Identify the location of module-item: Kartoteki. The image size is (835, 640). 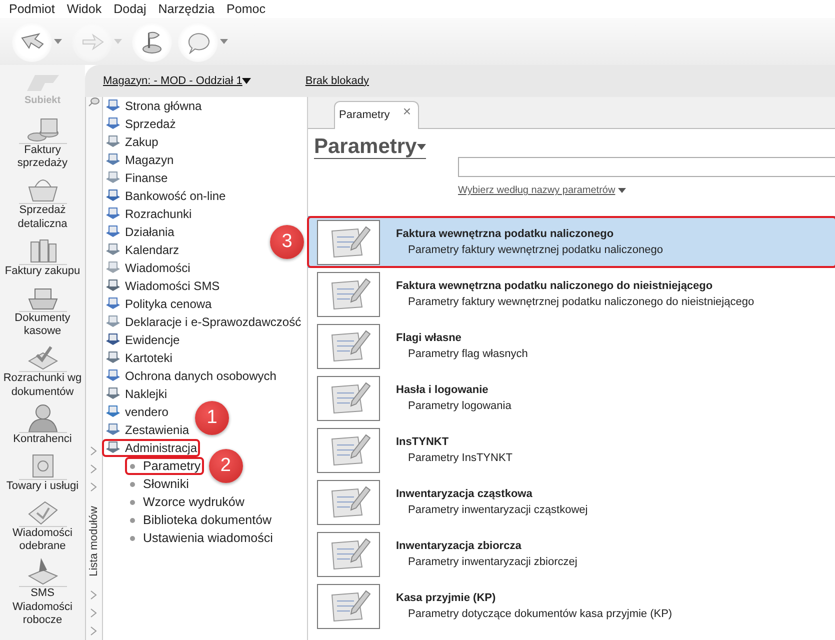
(138, 358).